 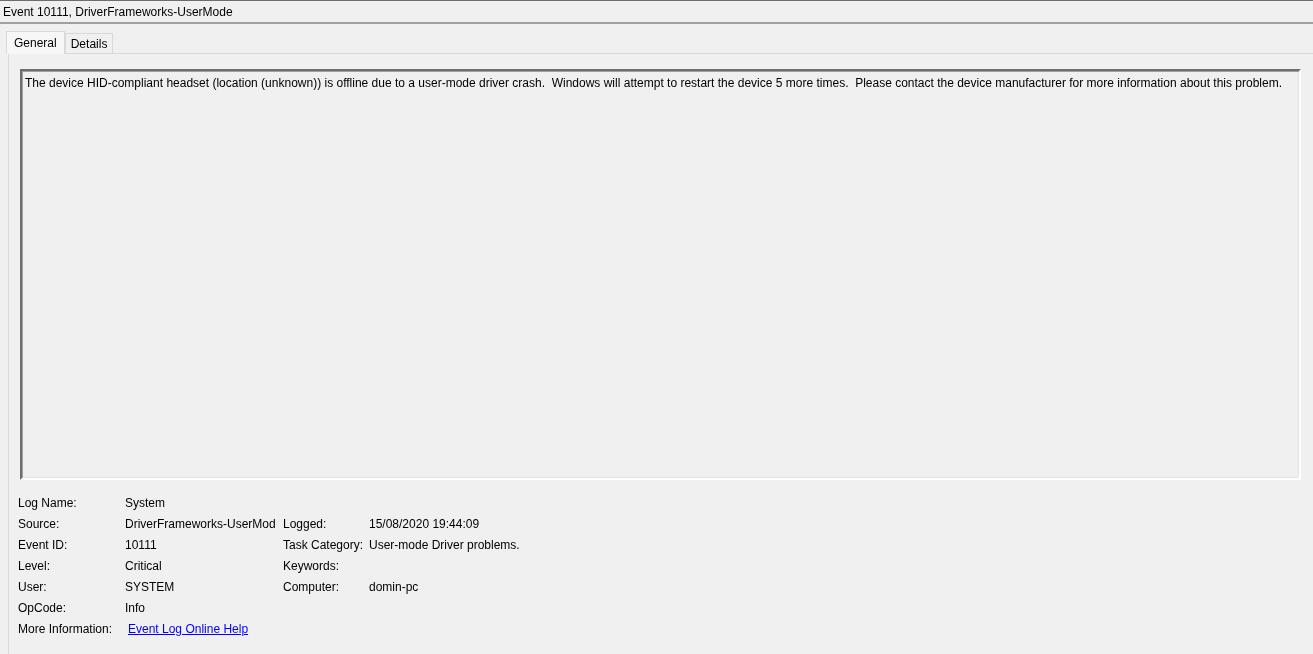 What do you see at coordinates (311, 586) in the screenshot?
I see `property-label: Computer:` at bounding box center [311, 586].